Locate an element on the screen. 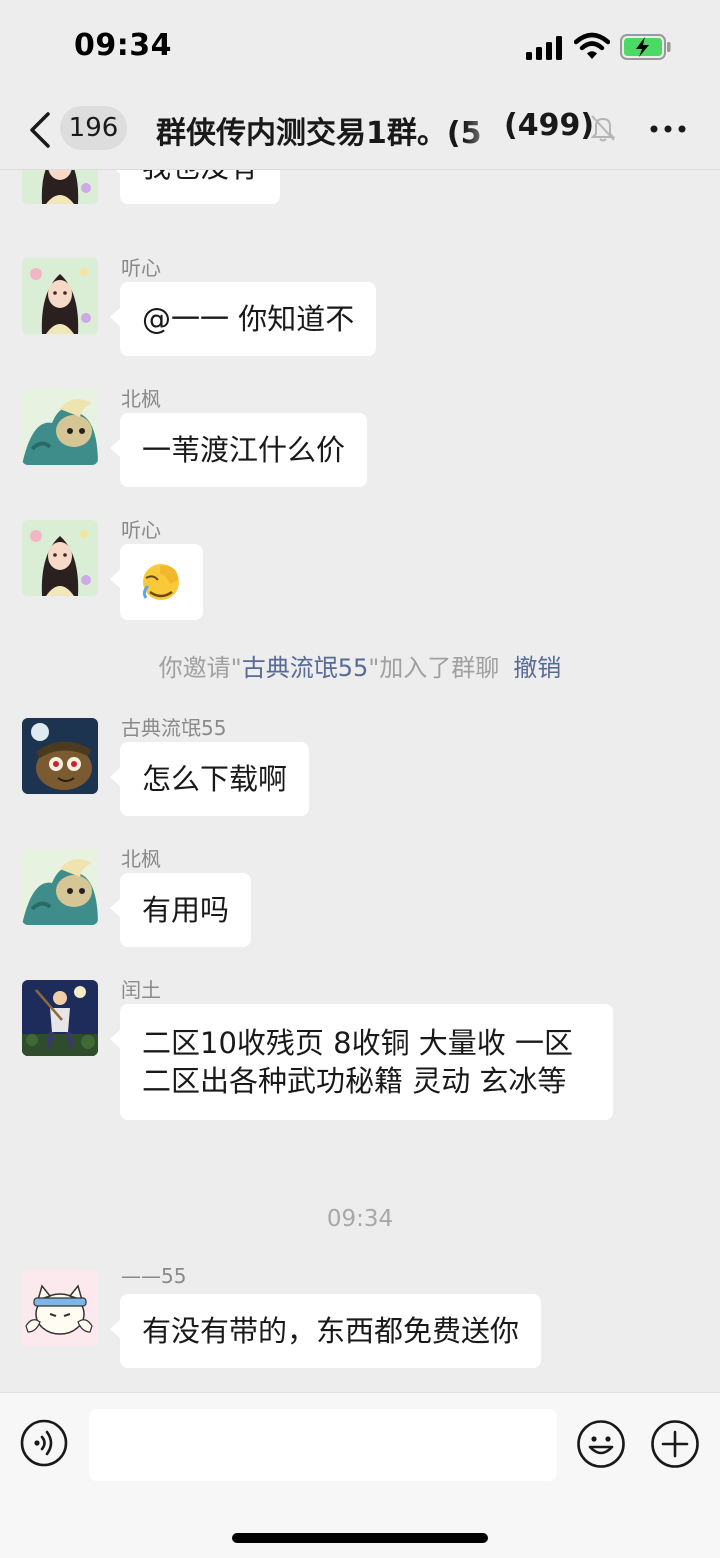  sender-name: ——55 is located at coordinates (154, 1276).